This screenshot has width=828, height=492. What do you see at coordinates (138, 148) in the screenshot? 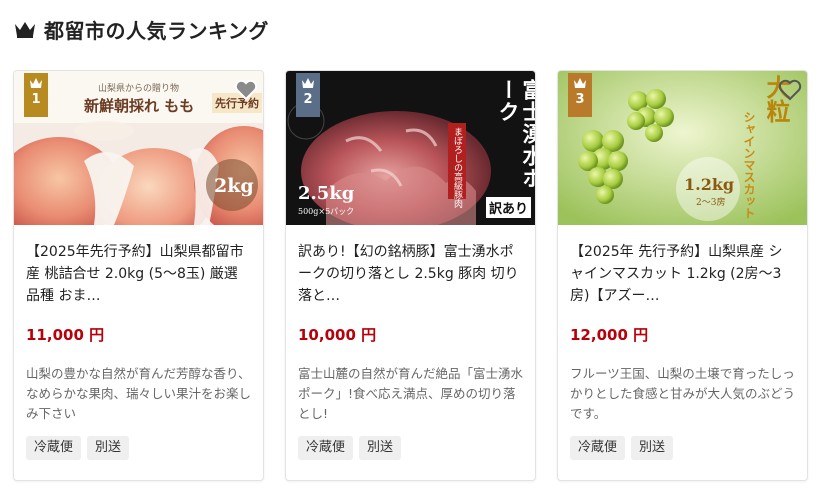
I see `product-image-peach: 山梨県からの贈り物 新鮮朝採れ もも 先行予約 2kg 1` at bounding box center [138, 148].